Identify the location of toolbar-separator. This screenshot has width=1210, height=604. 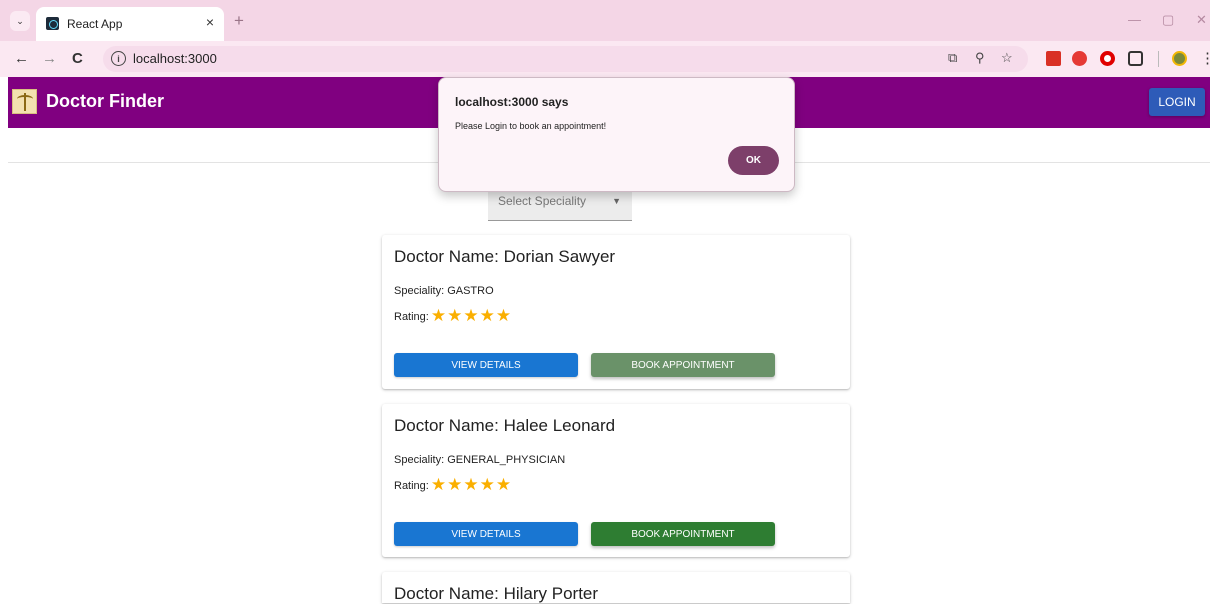
(1158, 59).